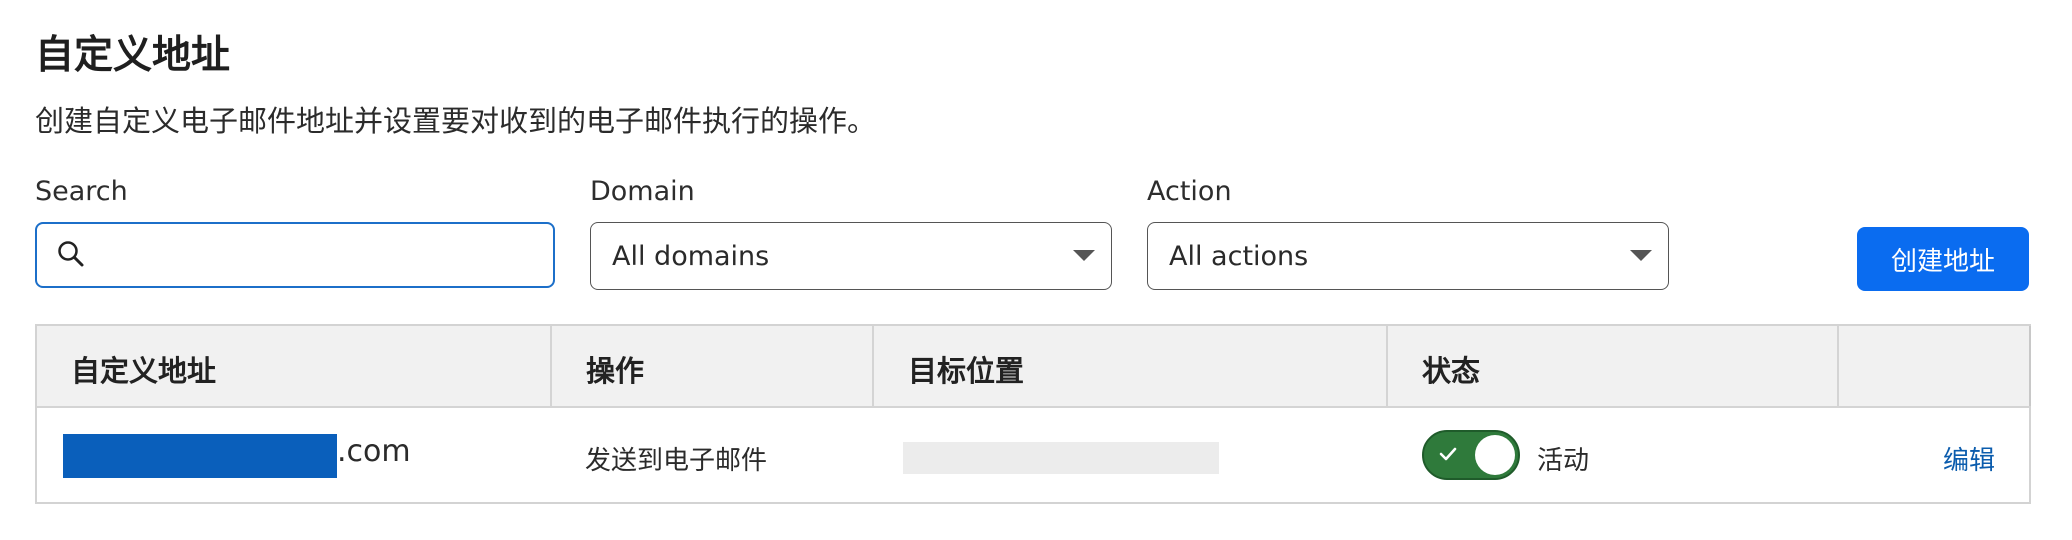 This screenshot has height=540, width=2072. What do you see at coordinates (1448, 454) in the screenshot?
I see `check-icon` at bounding box center [1448, 454].